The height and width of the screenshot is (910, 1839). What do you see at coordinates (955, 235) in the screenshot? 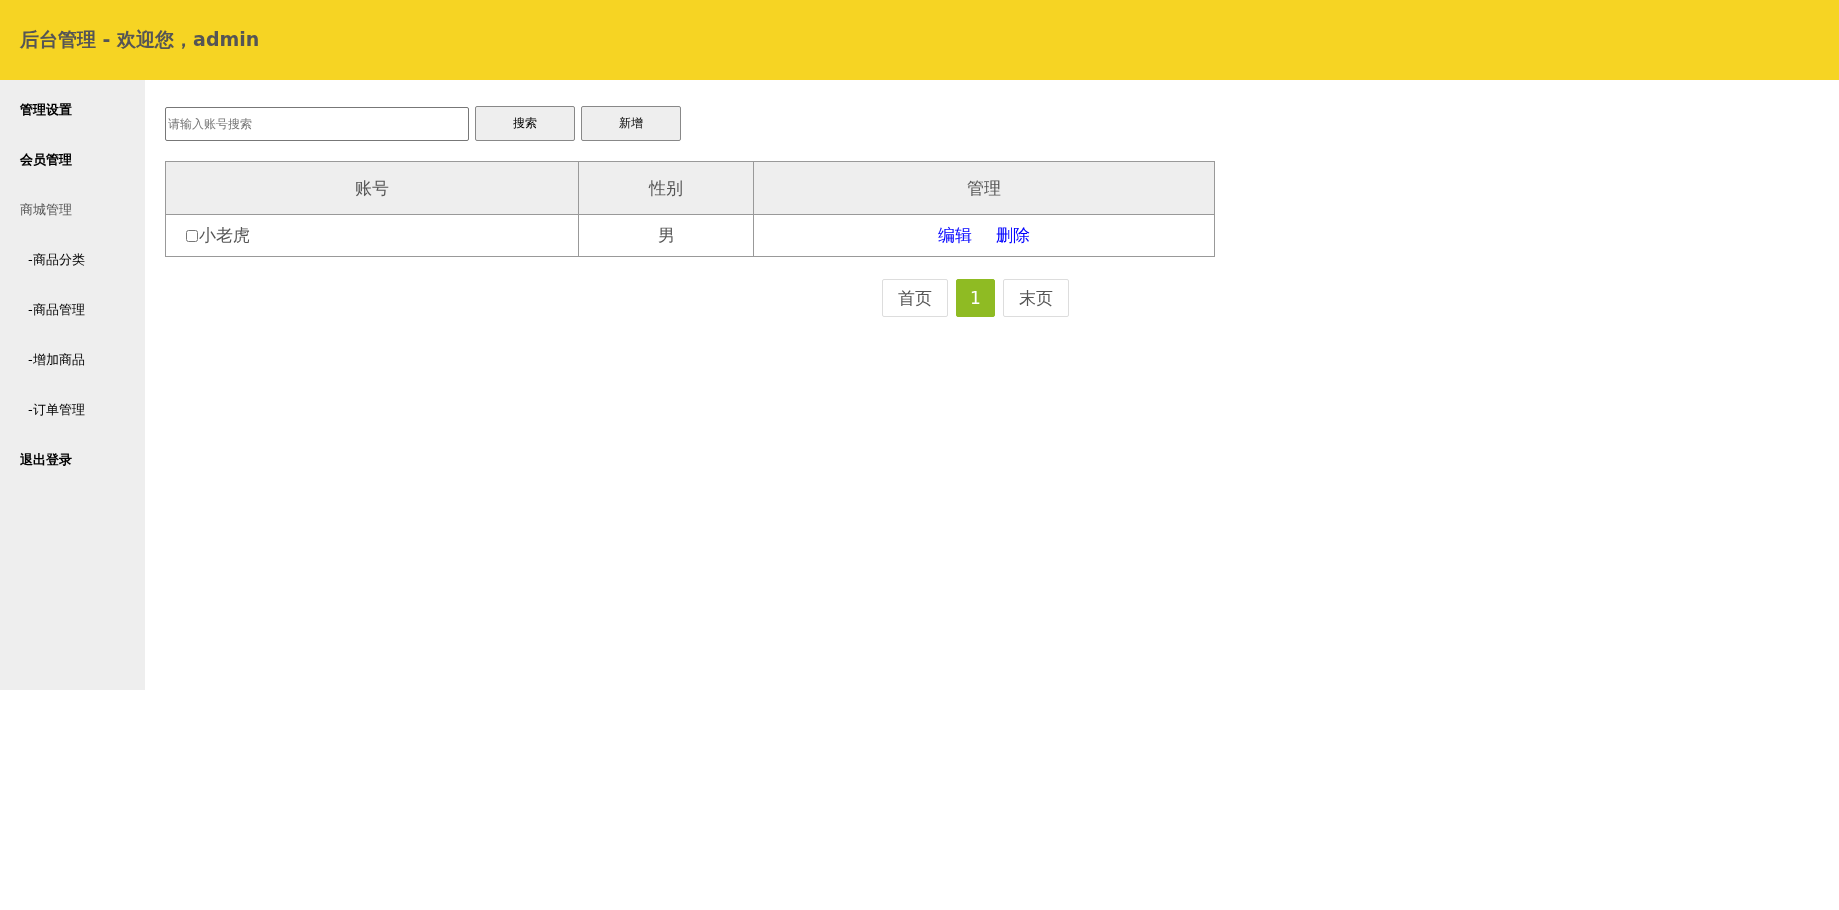
I see `action-link: 编辑` at bounding box center [955, 235].